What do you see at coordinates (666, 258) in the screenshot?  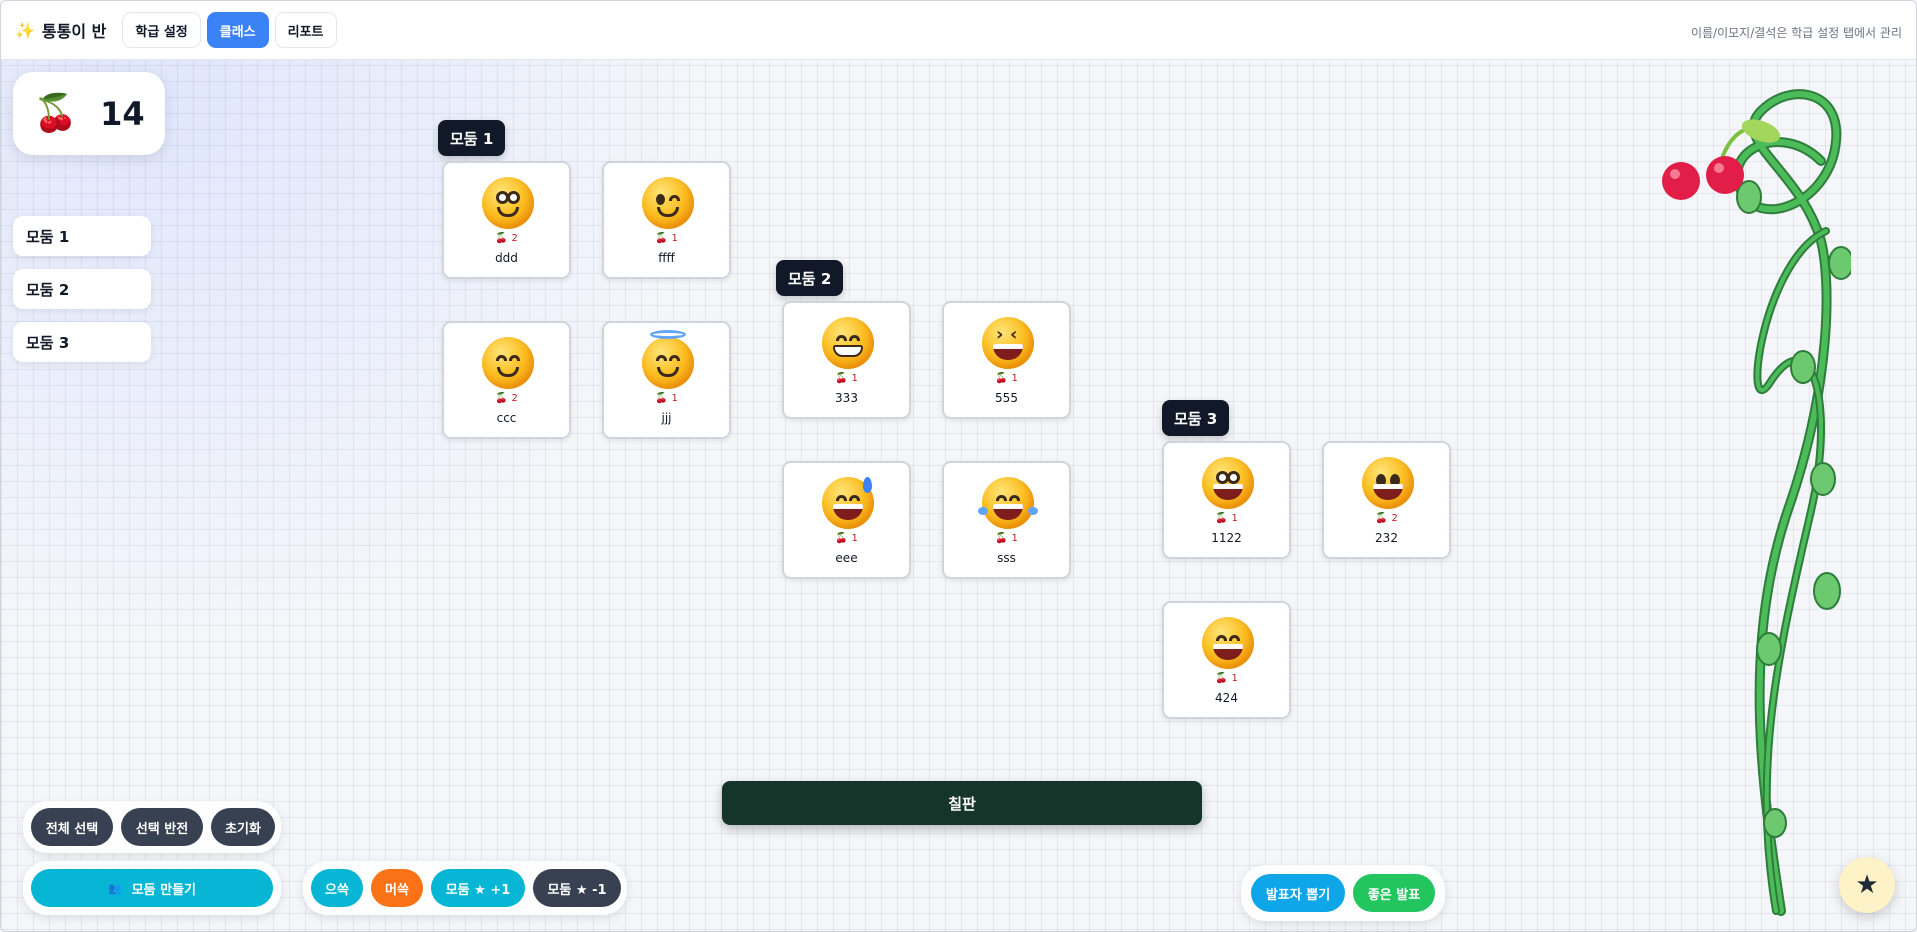 I see `student-name: ffff` at bounding box center [666, 258].